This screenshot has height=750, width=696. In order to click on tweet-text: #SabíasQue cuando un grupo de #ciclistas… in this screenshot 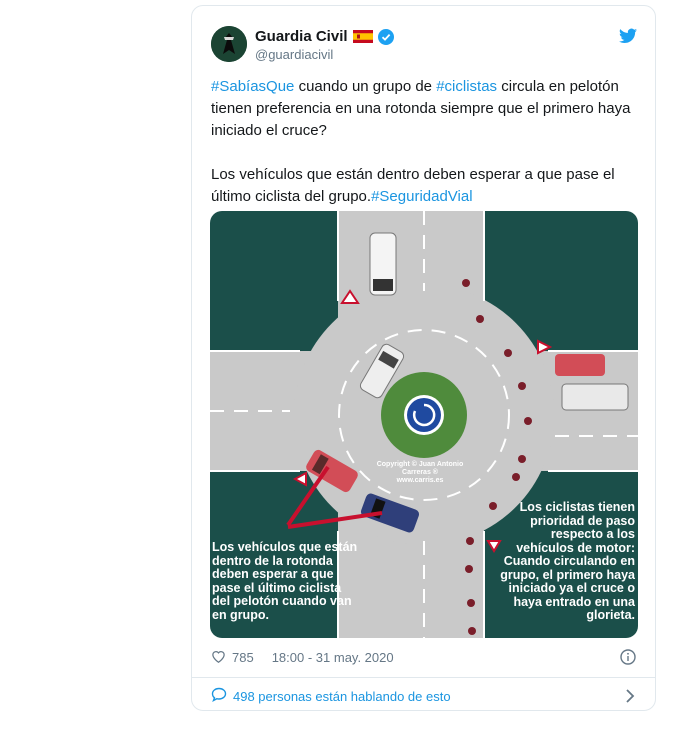, I will do `click(426, 142)`.